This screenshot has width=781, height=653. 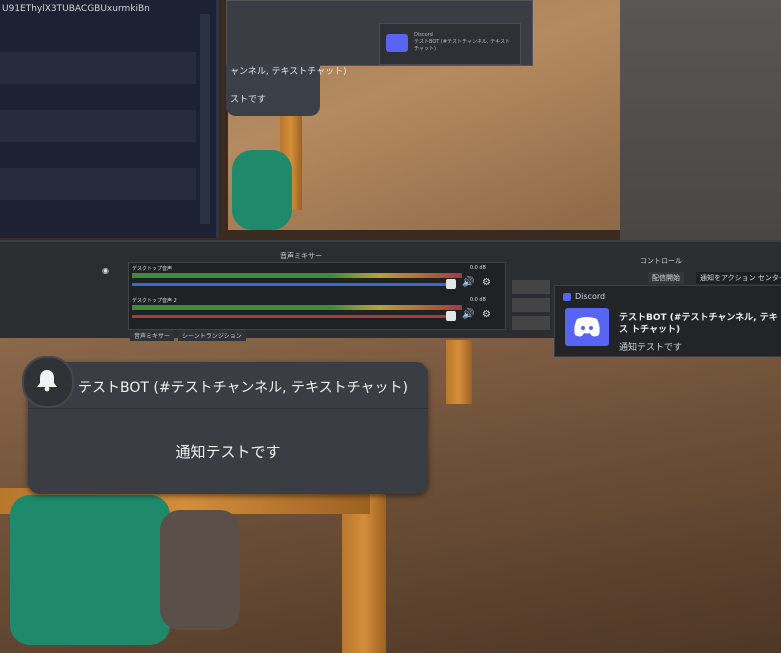 What do you see at coordinates (228, 408) in the screenshot?
I see `vr-notification-divider` at bounding box center [228, 408].